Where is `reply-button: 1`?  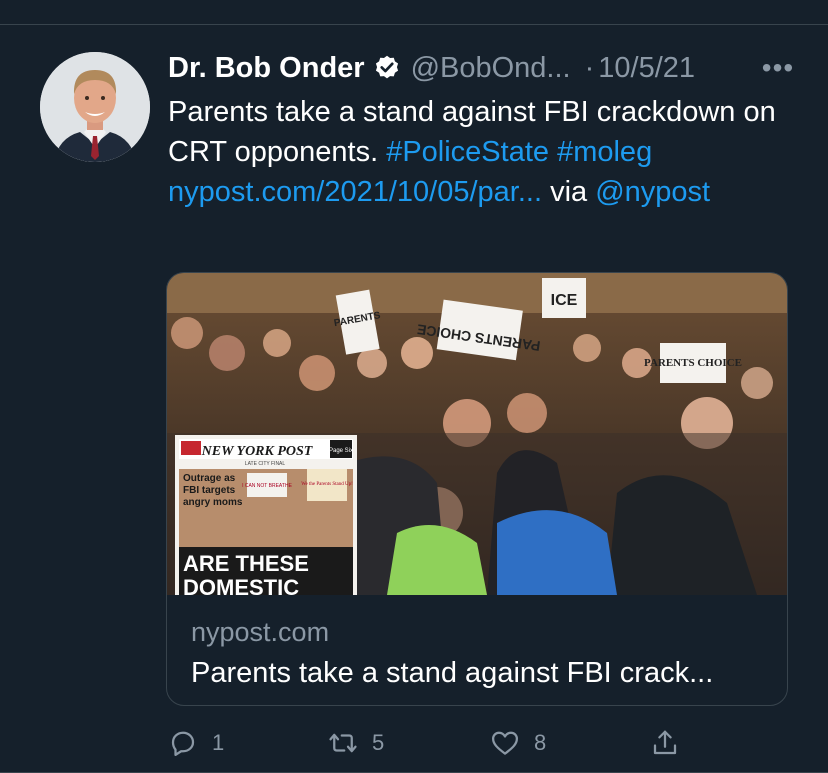
reply-button: 1 is located at coordinates (196, 743).